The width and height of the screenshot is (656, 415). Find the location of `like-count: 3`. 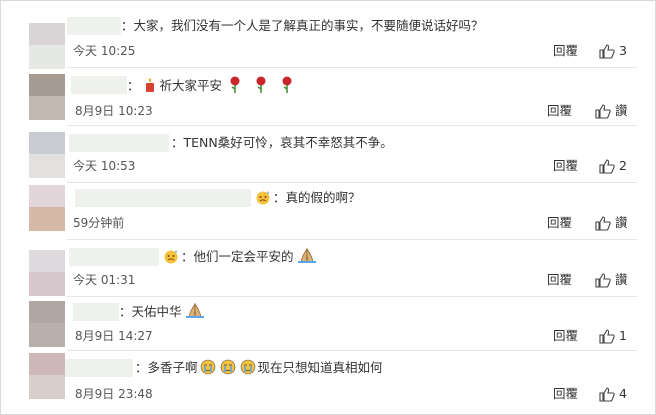

like-count: 3 is located at coordinates (623, 50).